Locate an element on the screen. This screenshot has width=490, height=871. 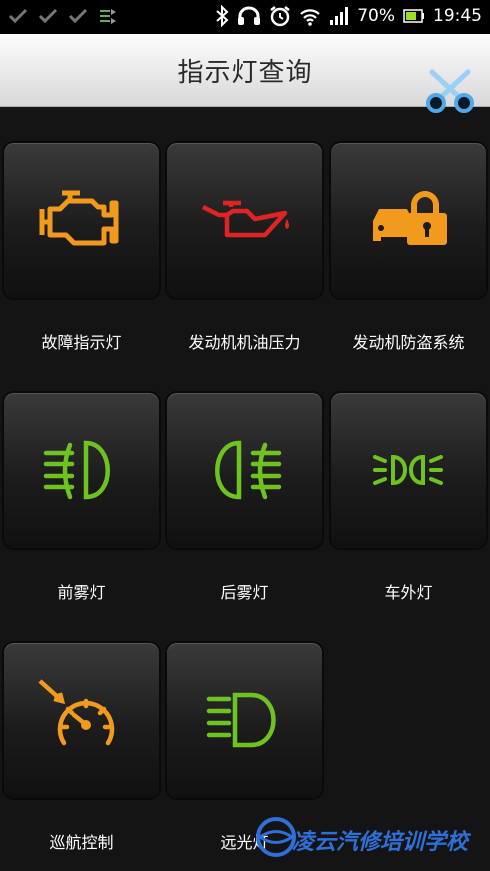
status-bar: 70% 19:45 is located at coordinates (245, 17).